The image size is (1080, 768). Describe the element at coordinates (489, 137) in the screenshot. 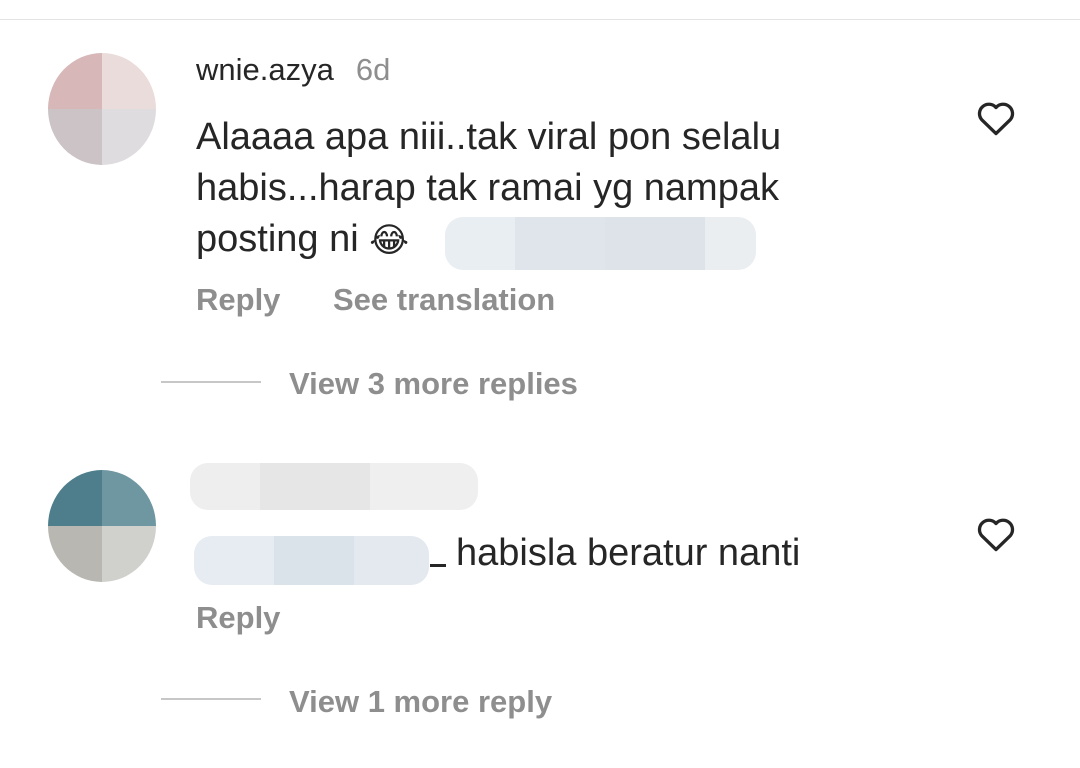

I see `comment-text-line: Alaaaa apa niii..tak viral pon selalu` at that location.